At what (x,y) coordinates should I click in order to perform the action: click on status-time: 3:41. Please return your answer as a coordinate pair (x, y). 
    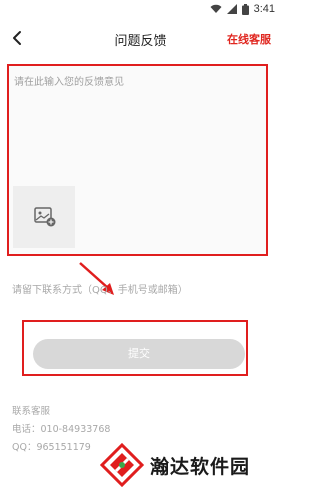
    Looking at the image, I should click on (264, 9).